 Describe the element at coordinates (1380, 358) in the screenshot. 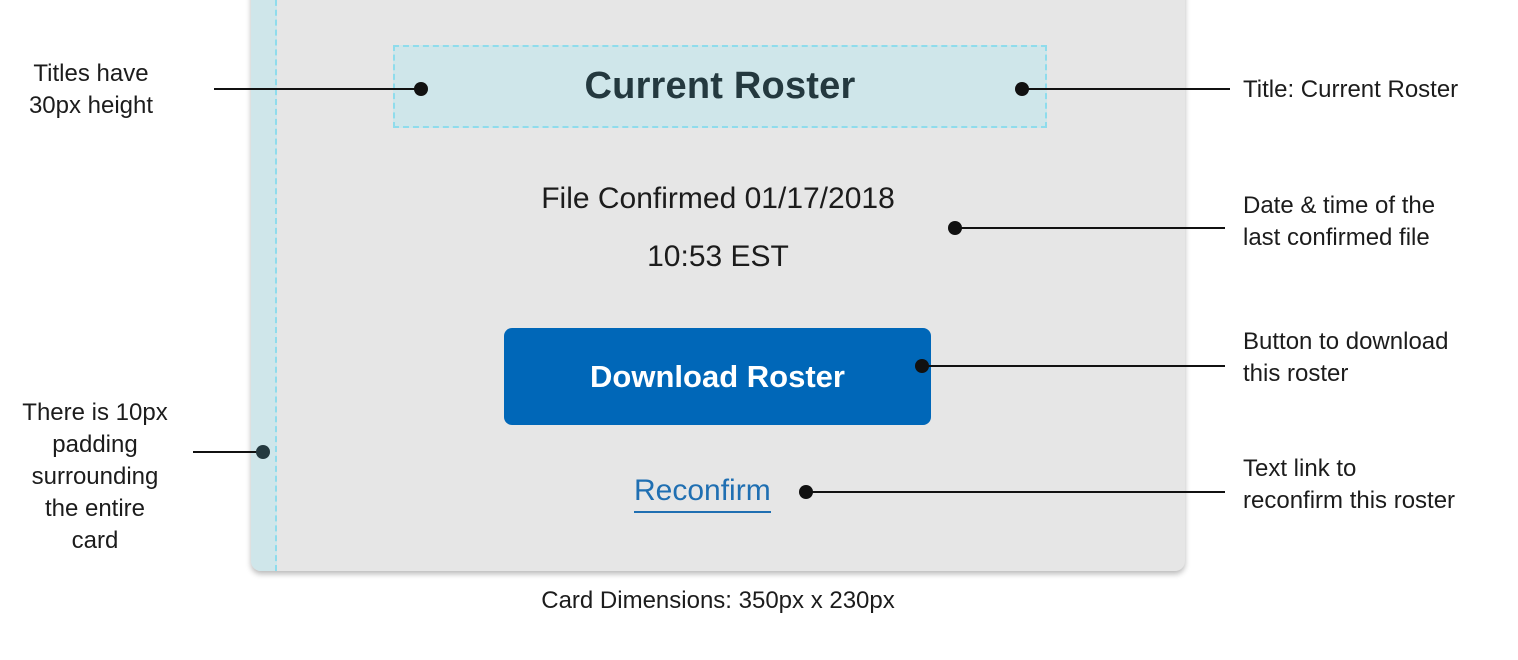

I see `annotation-button: Button to download this roster` at that location.